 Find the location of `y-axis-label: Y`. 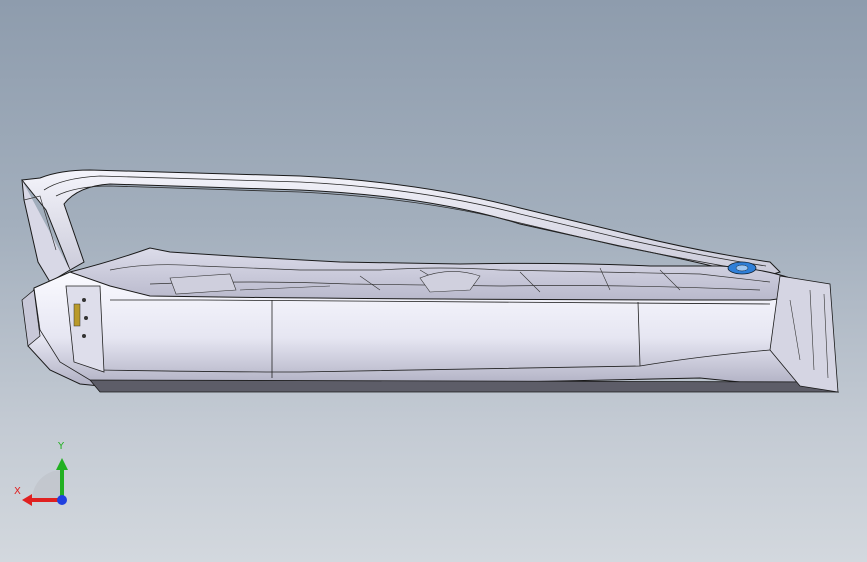

y-axis-label: Y is located at coordinates (61, 446).